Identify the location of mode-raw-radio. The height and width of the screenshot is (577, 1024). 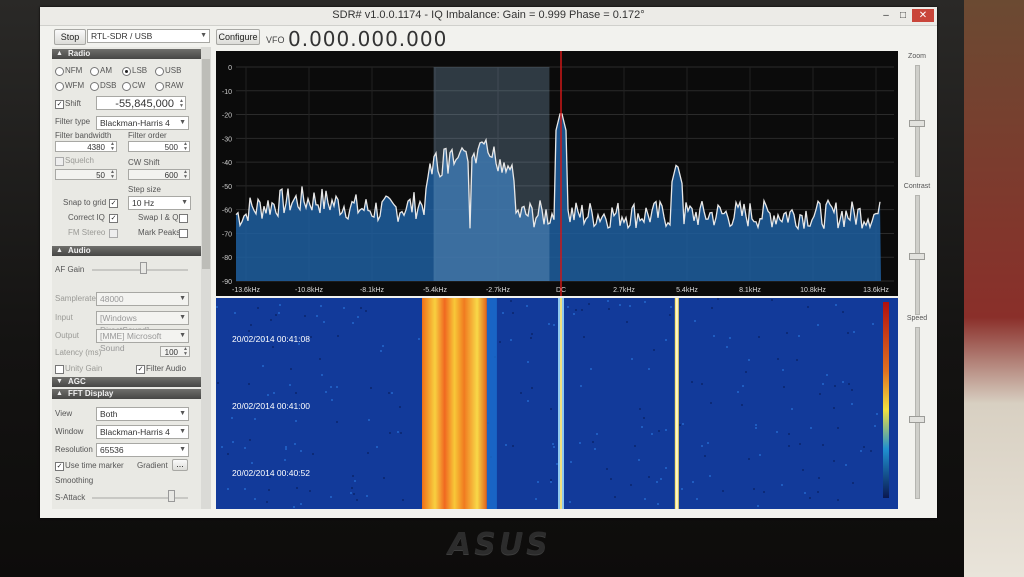
(159, 86).